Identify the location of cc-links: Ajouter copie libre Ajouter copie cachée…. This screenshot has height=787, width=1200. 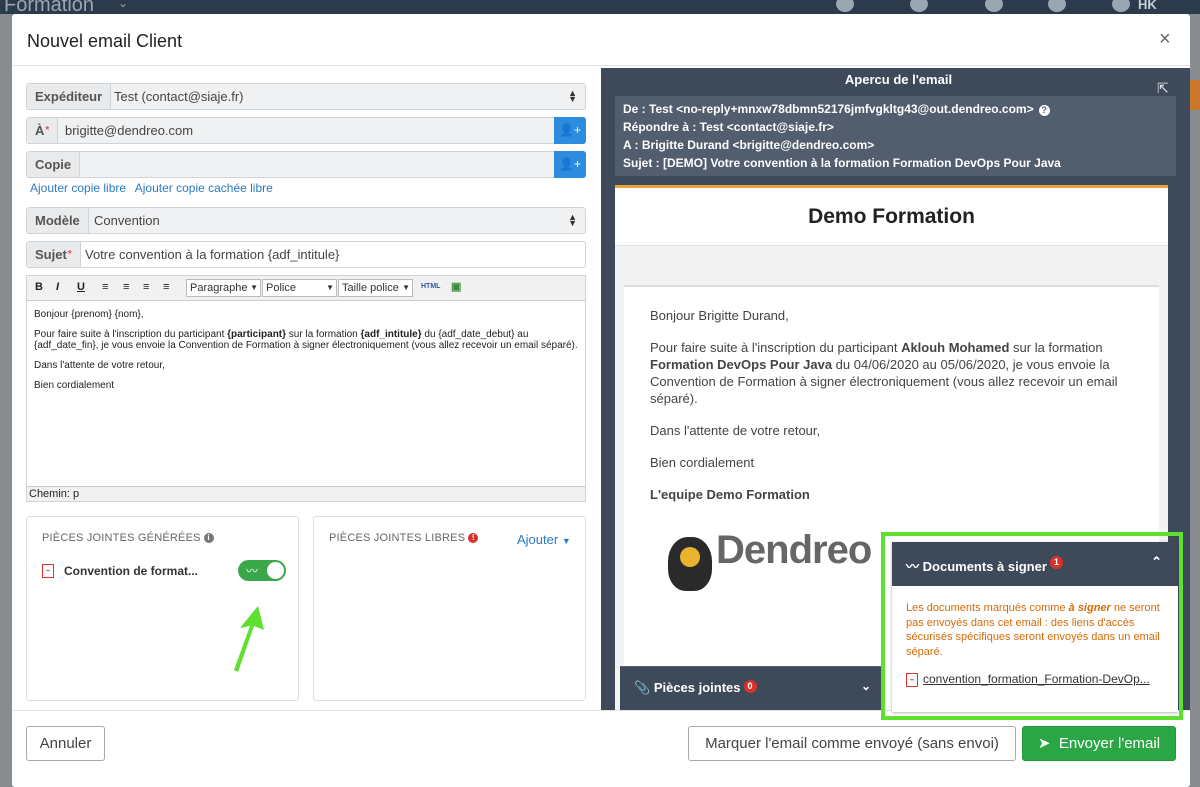
(154, 188).